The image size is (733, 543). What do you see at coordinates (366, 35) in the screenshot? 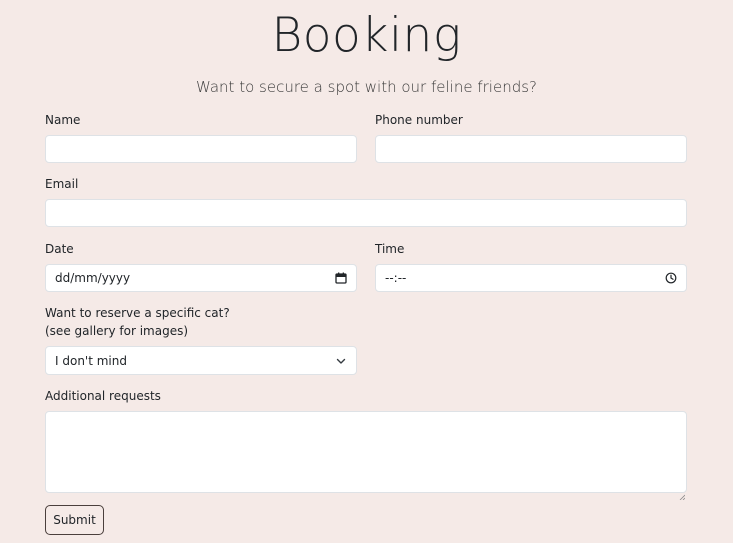
I see `page-title: Booking` at bounding box center [366, 35].